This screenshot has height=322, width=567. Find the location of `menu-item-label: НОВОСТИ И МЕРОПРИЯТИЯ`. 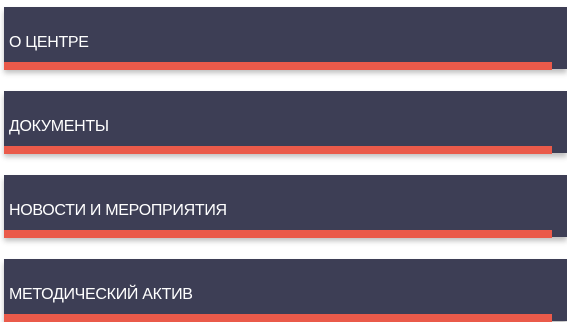

menu-item-label: НОВОСТИ И МЕРОПРИЯТИЯ is located at coordinates (118, 210).